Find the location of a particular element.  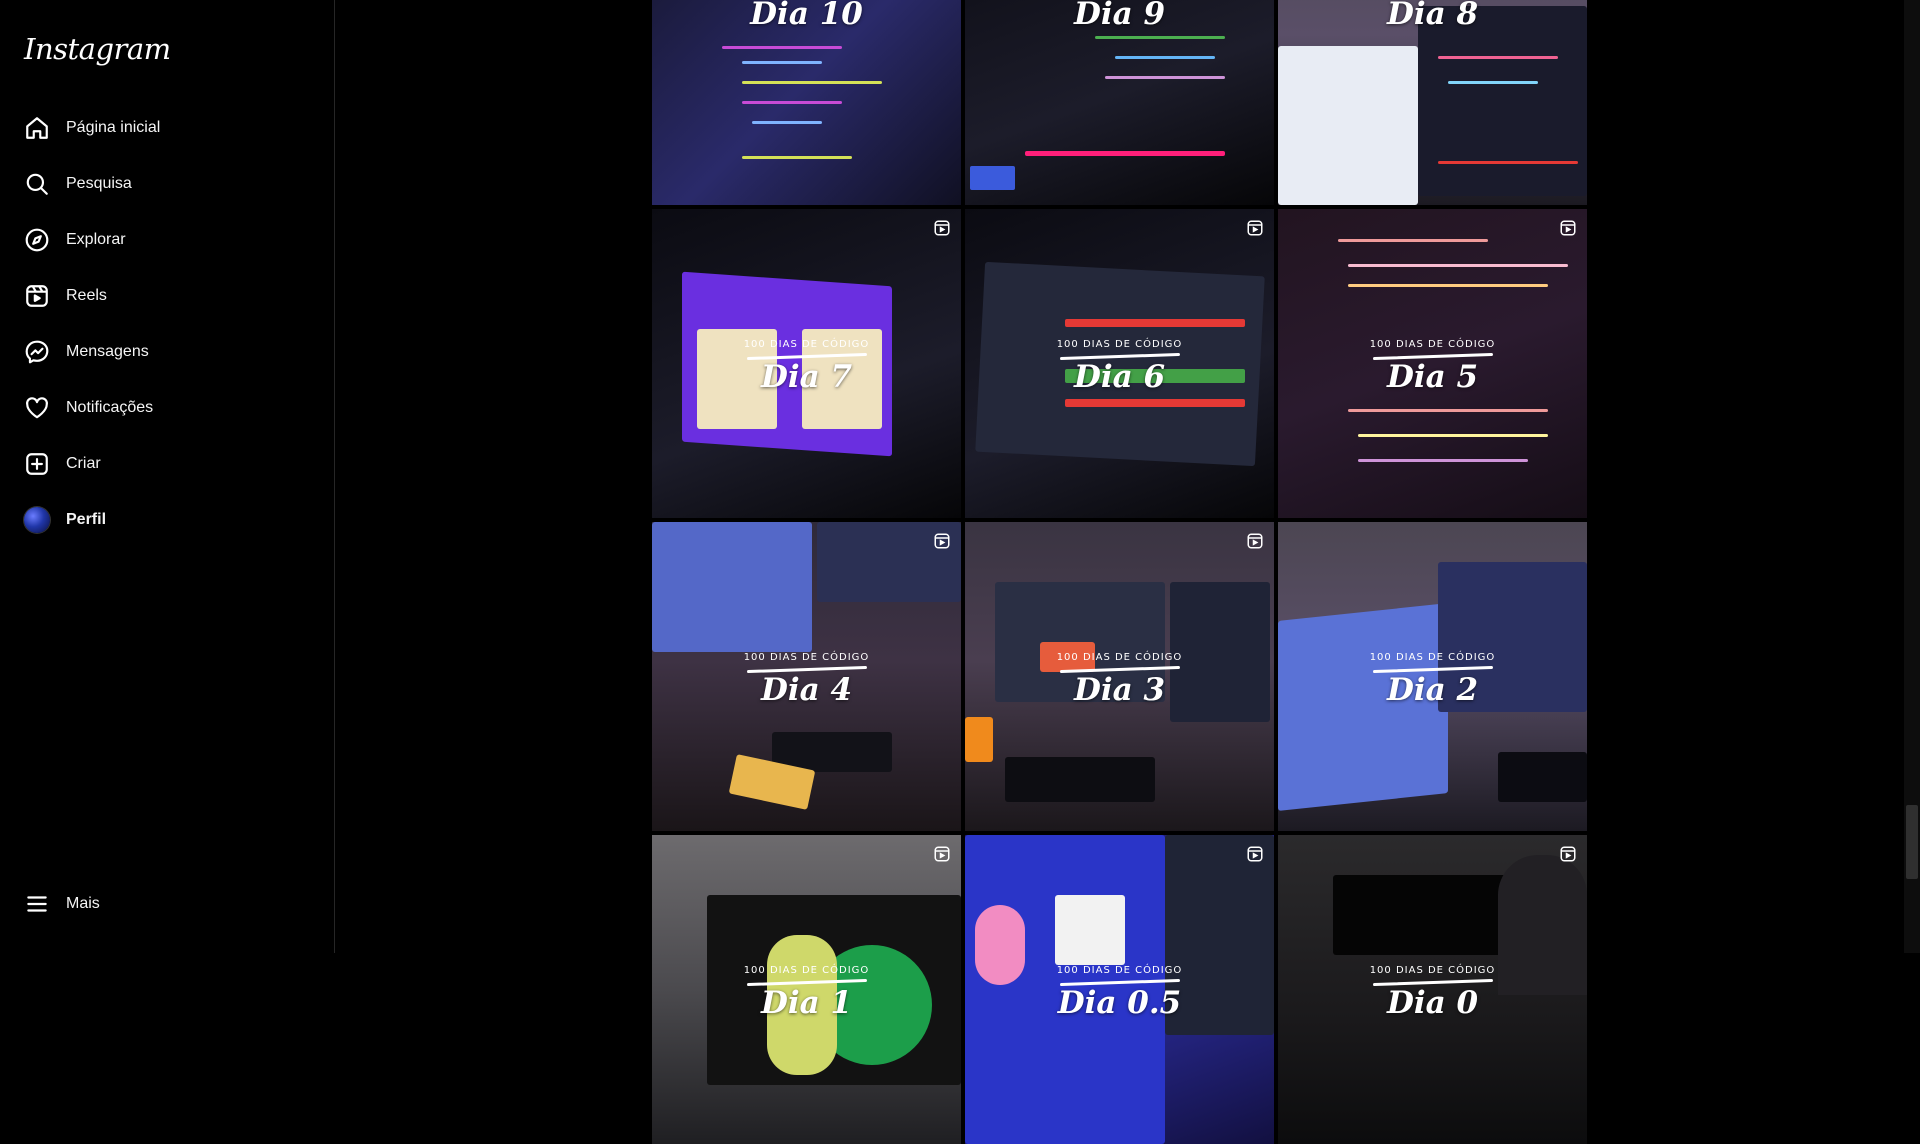

menu-icon is located at coordinates (37, 904).